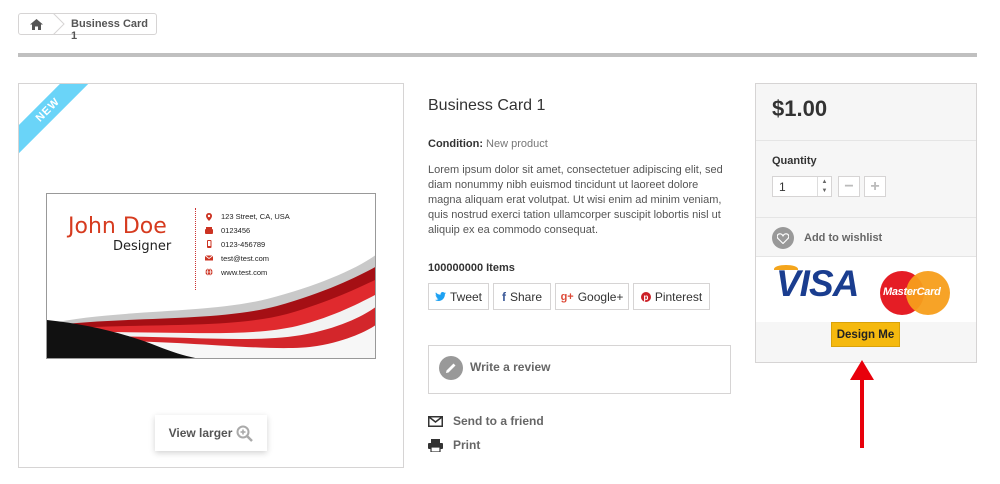 This screenshot has height=484, width=1000. I want to click on tweet-button: Tweet, so click(458, 296).